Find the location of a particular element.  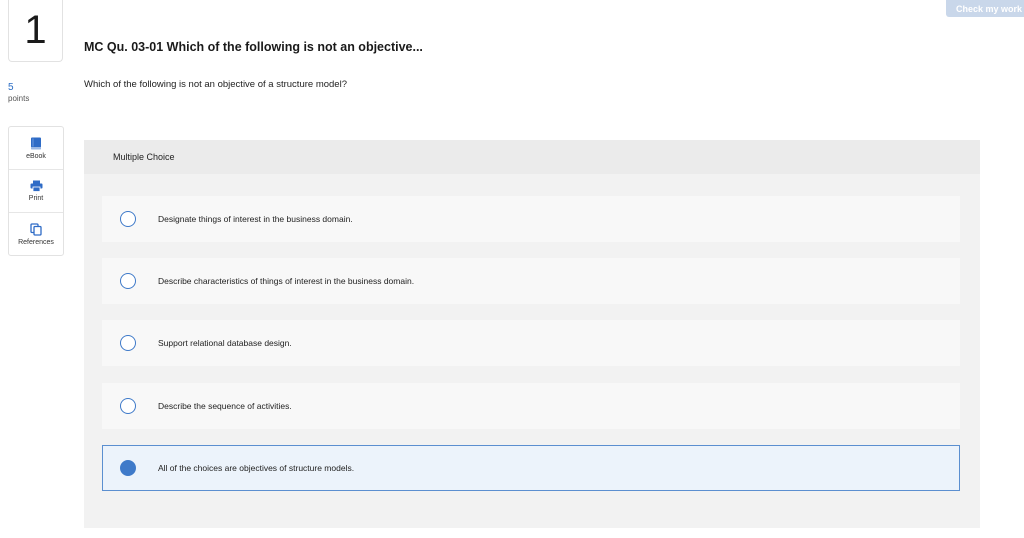

book-icon is located at coordinates (36, 143).